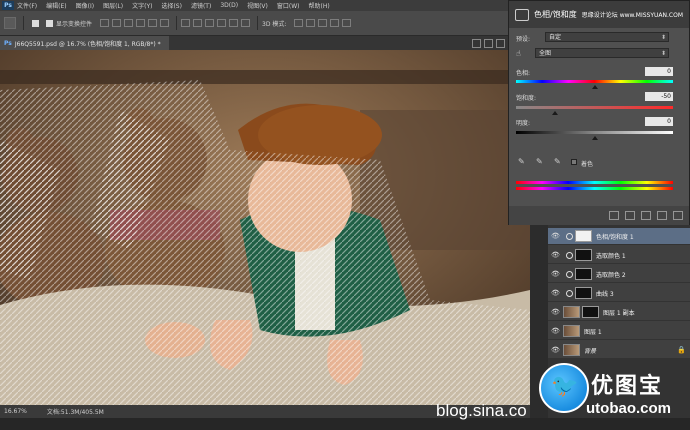 The height and width of the screenshot is (430, 690). I want to click on view-previous-icon, so click(630, 215).